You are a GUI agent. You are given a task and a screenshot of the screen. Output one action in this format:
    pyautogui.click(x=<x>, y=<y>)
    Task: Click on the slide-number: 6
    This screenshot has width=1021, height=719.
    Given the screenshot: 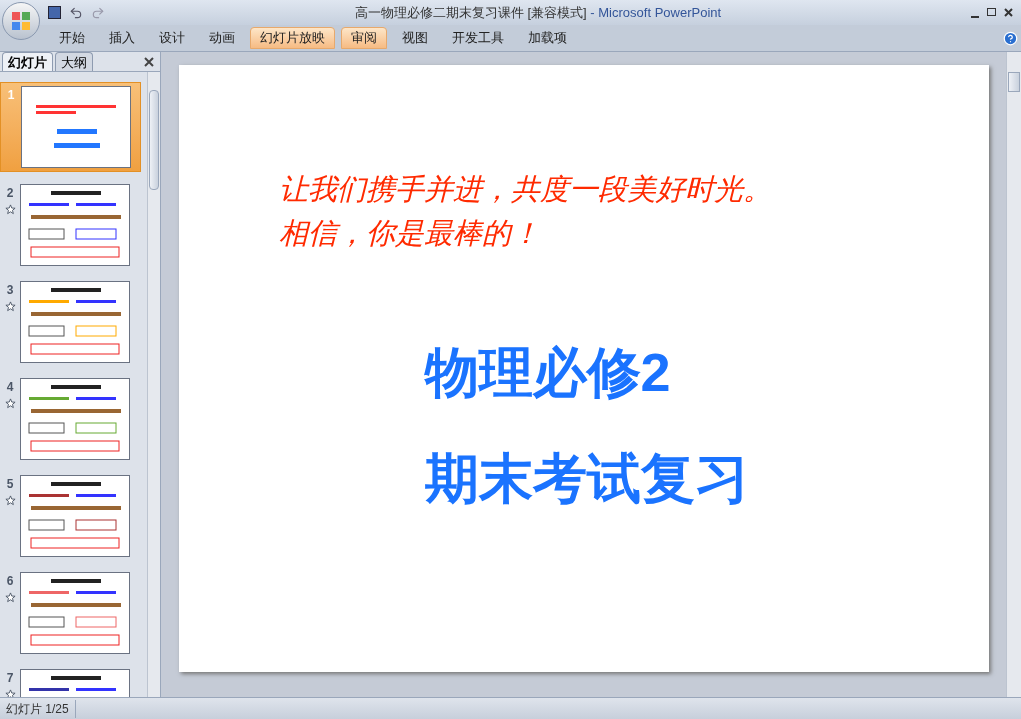 What is the action you would take?
    pyautogui.click(x=10, y=581)
    